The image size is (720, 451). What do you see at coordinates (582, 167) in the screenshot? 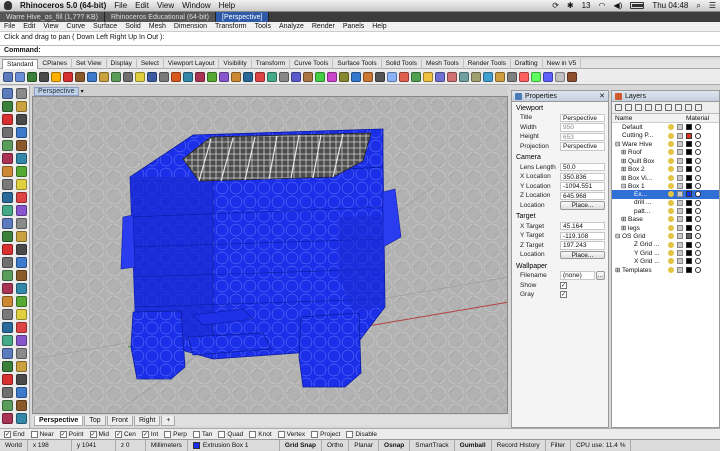
I see `properties.camera_rows-value: 50.0` at bounding box center [582, 167].